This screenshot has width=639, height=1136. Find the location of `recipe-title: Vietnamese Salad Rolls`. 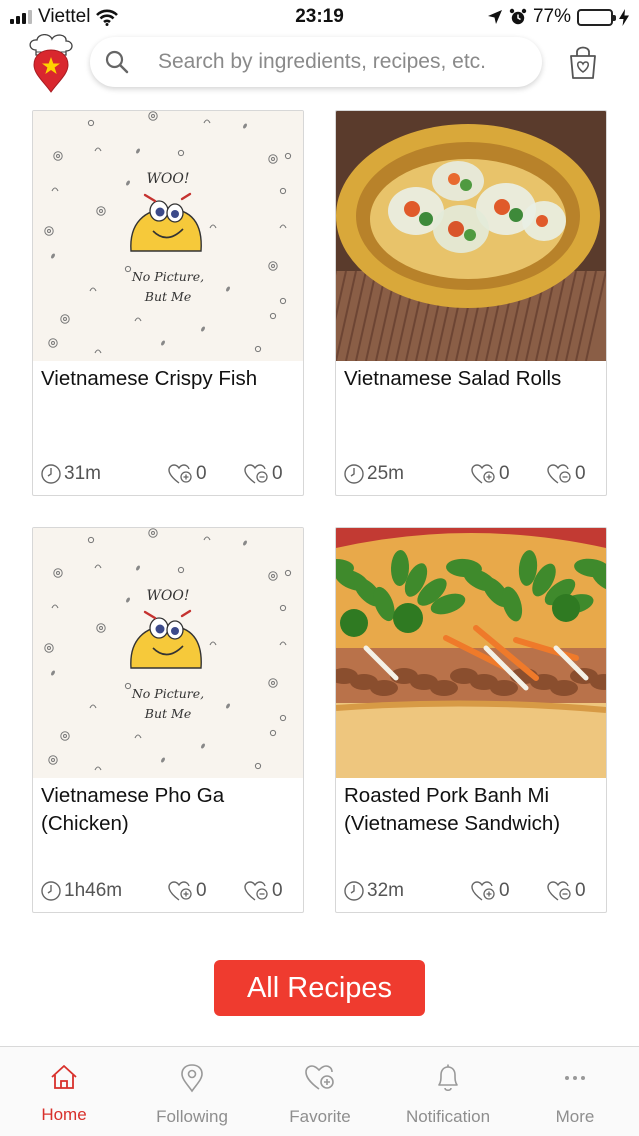

recipe-title: Vietnamese Salad Rolls is located at coordinates (471, 379).